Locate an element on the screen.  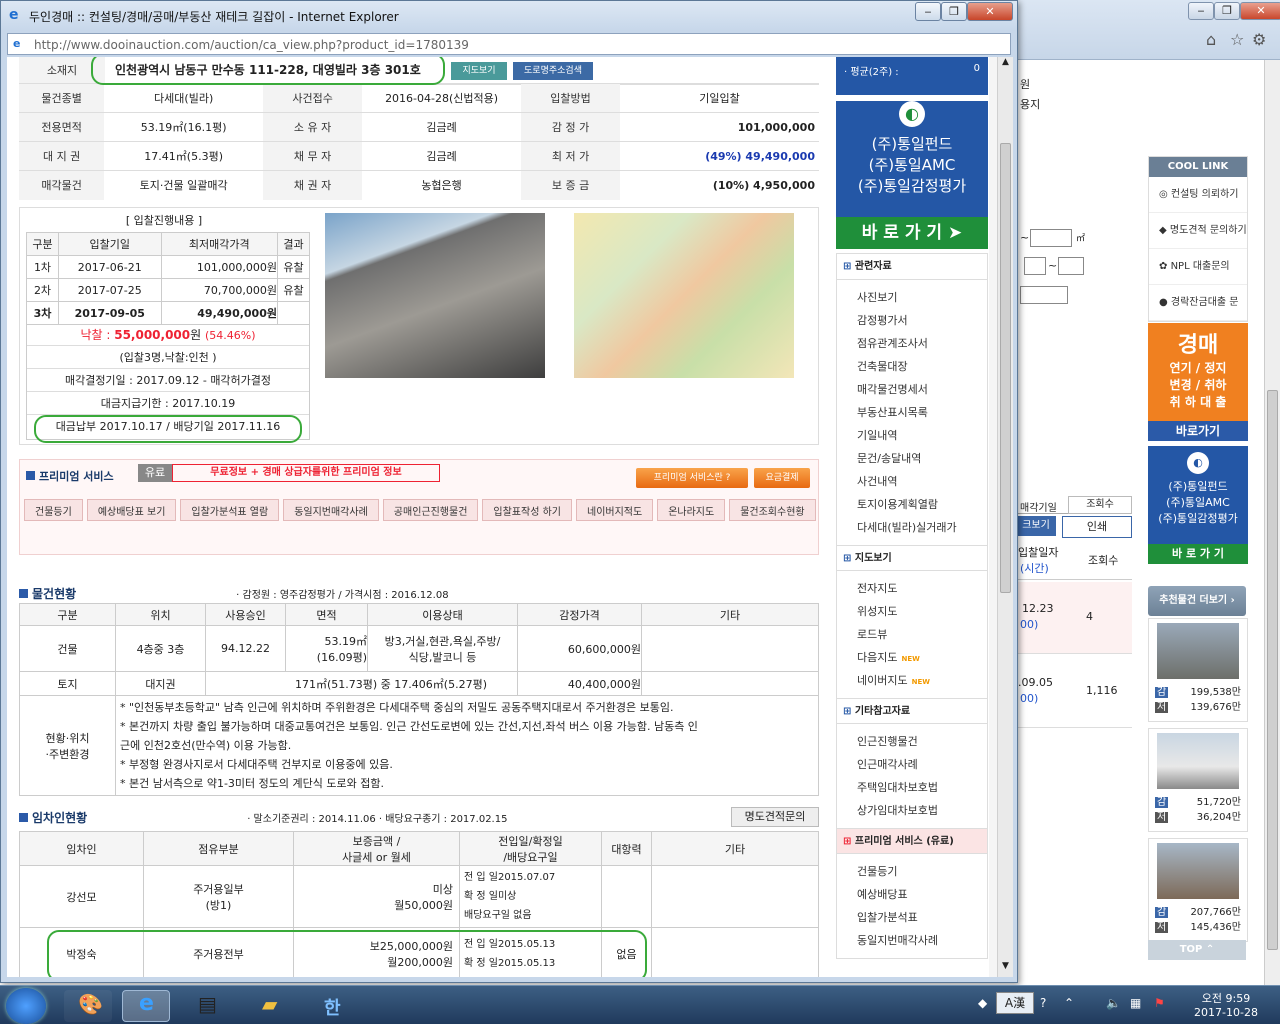
auction-loan-banner: 경매 연기 / 정지 변경 / 취하 취 하 대 출 바로가기 is located at coordinates (1198, 382).